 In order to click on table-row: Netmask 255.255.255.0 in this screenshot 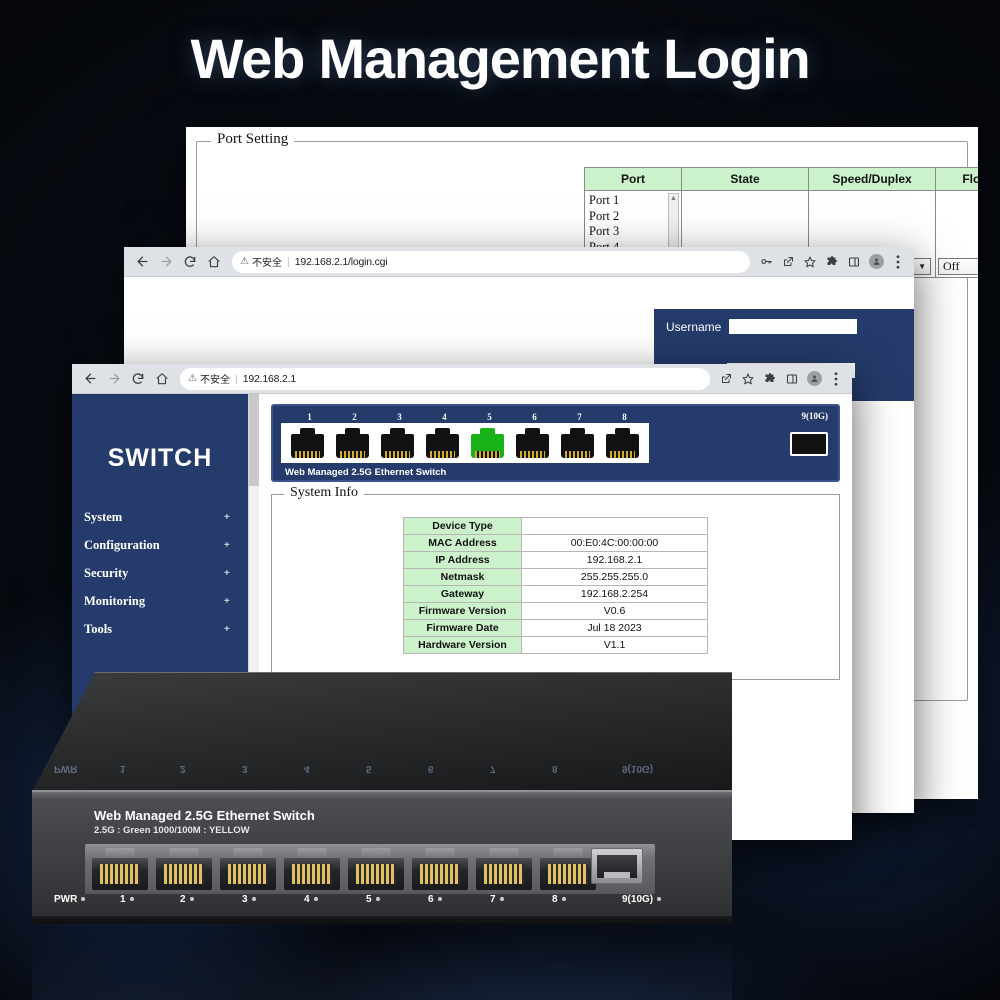, I will do `click(555, 577)`.